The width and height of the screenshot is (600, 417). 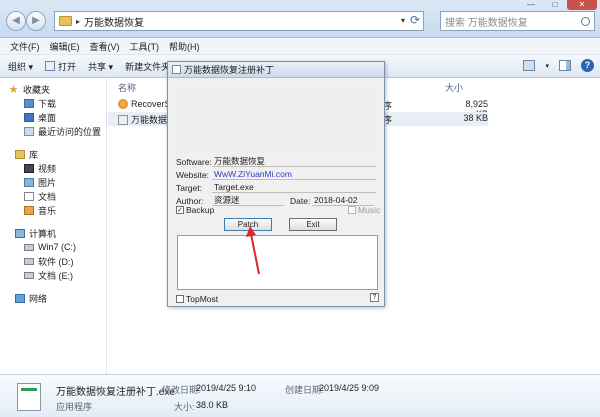 I want to click on details-size-label: 大小:, so click(x=184, y=407).